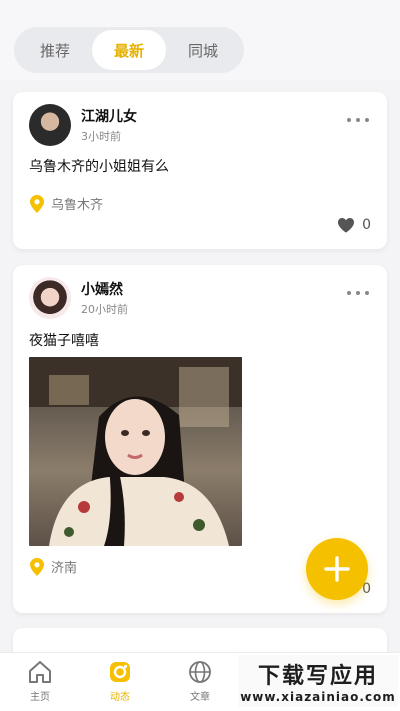 This screenshot has height=711, width=400. What do you see at coordinates (109, 116) in the screenshot?
I see `post-username: 江湖儿女` at bounding box center [109, 116].